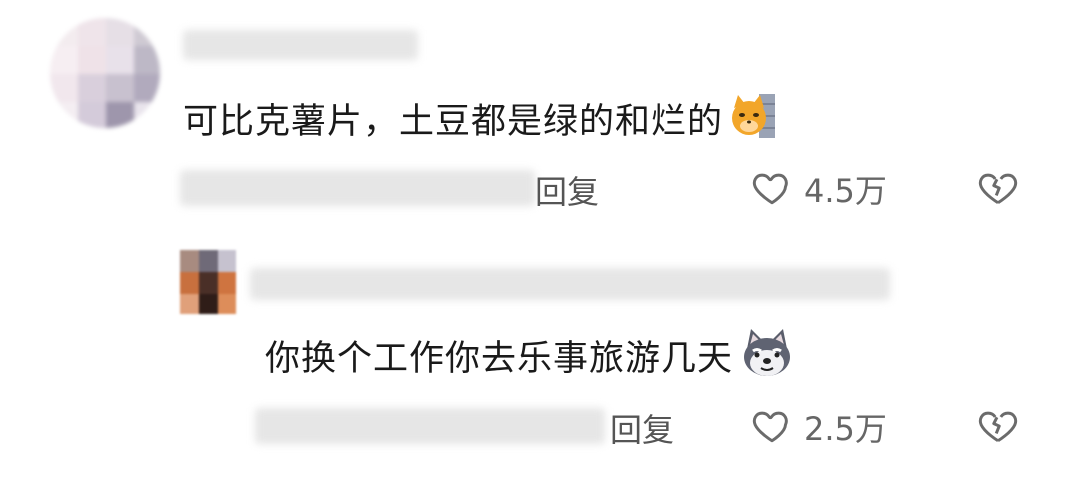  I want to click on like-button: 4.5万, so click(818, 189).